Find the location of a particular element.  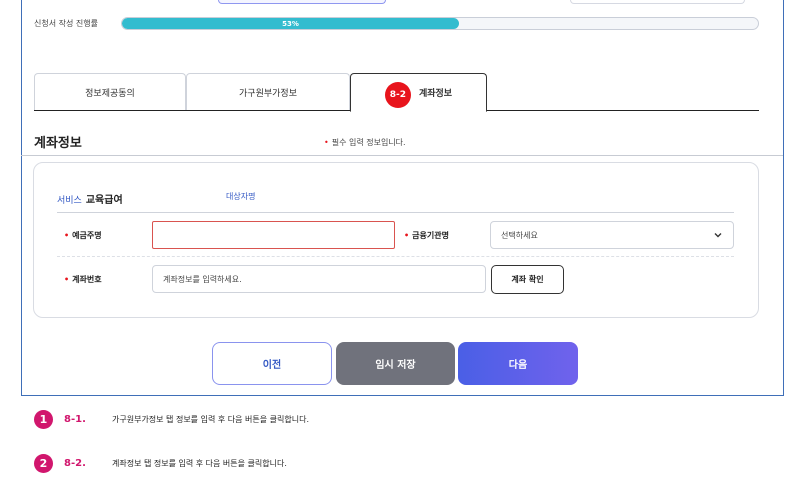

required-note: • 필수 입력 정보입니다. is located at coordinates (365, 142).